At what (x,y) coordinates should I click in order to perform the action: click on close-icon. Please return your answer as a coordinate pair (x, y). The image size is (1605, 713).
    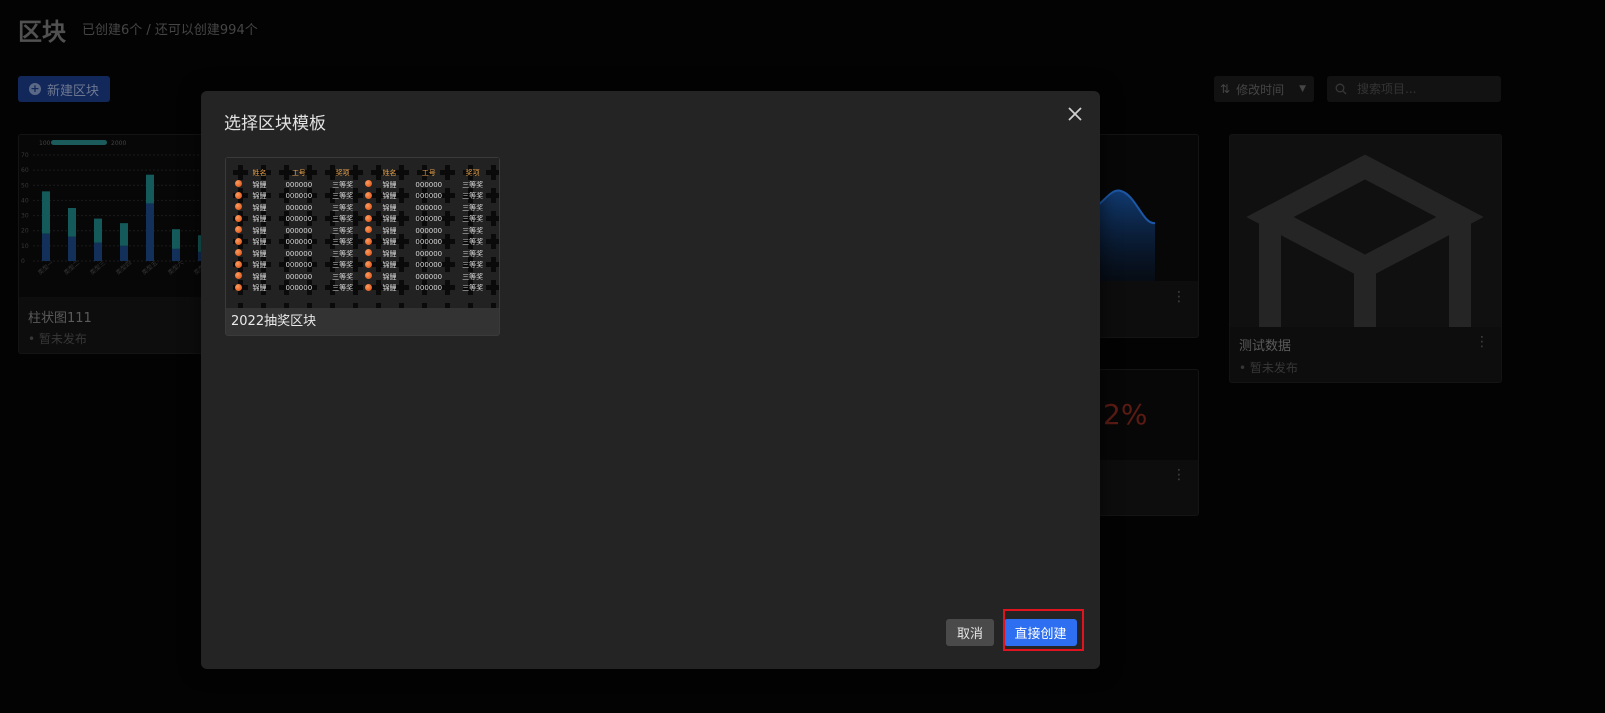
    Looking at the image, I should click on (1075, 114).